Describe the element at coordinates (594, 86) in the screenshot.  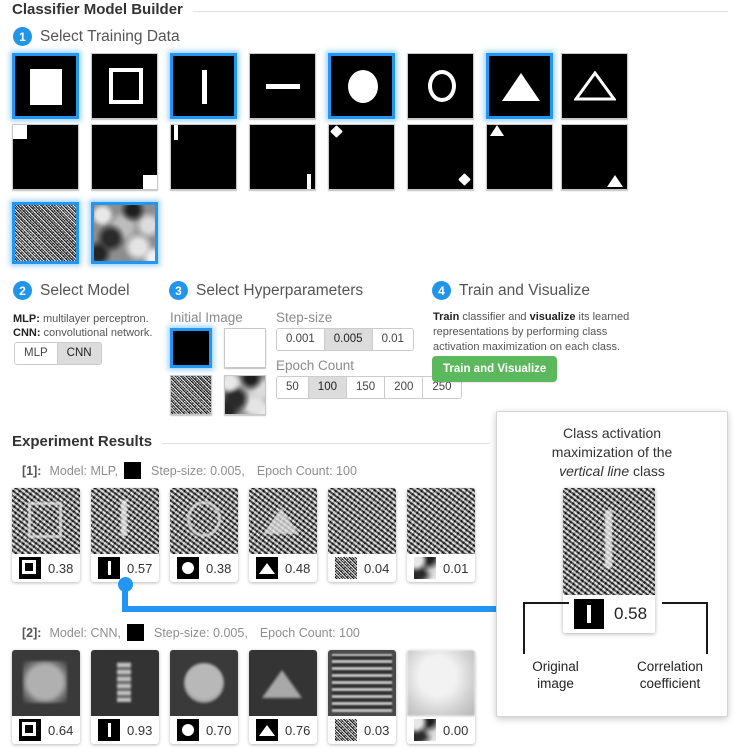
I see `training-tile-outline-triangle` at that location.